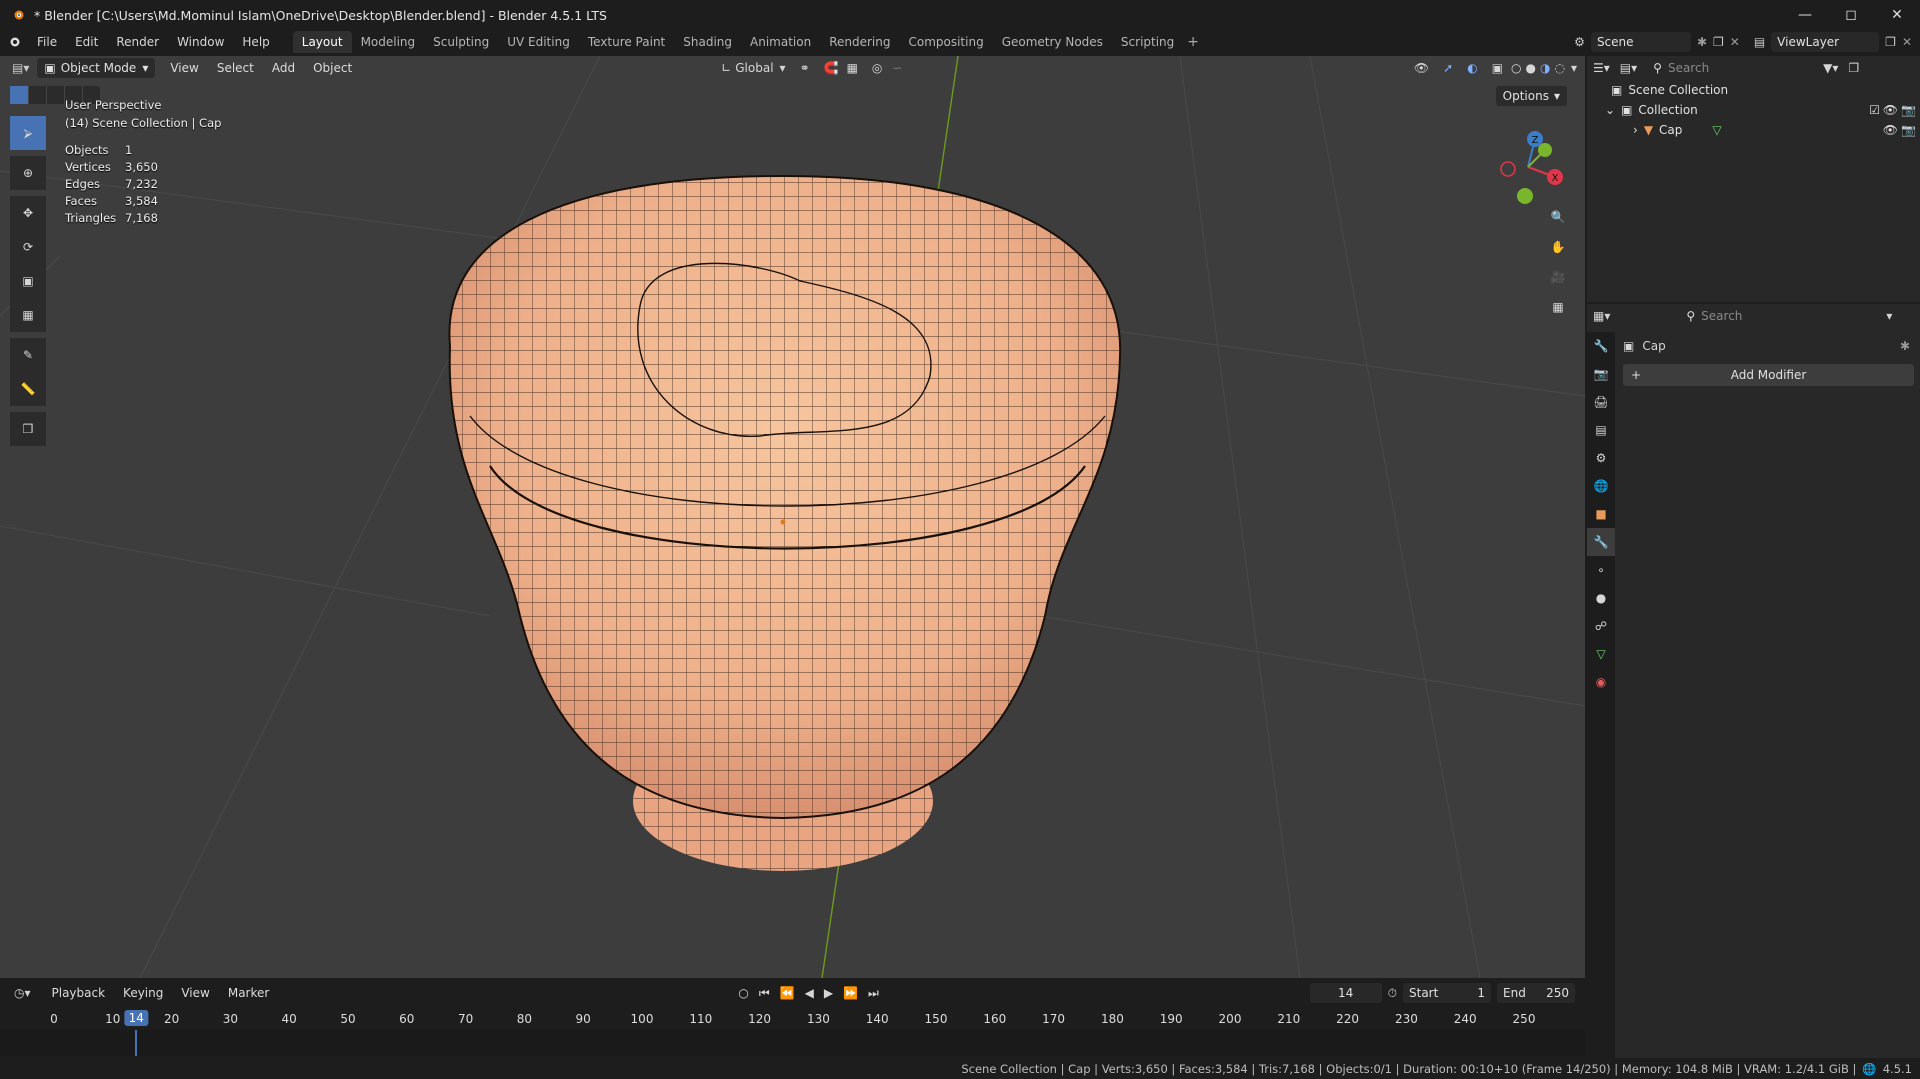 This screenshot has height=1079, width=1920. What do you see at coordinates (322, 42) in the screenshot?
I see `tab-layout: Layout` at bounding box center [322, 42].